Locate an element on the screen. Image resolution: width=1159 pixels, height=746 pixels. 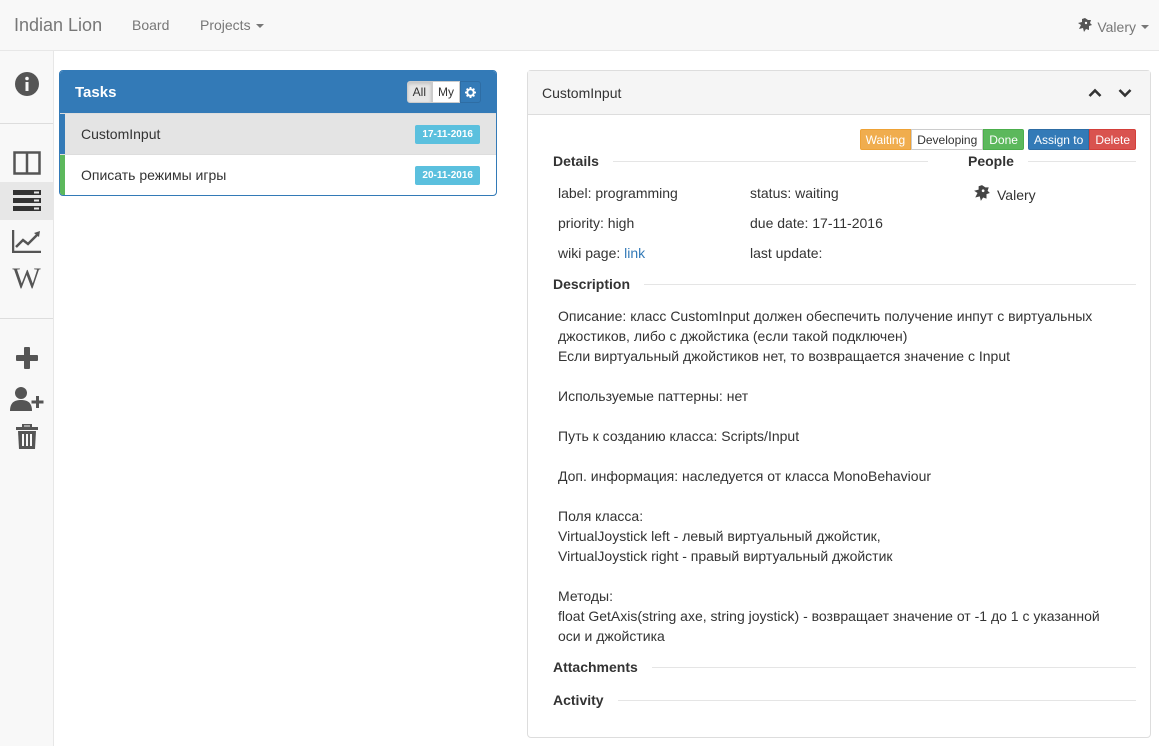
task-label-field: label: programming is located at coordinates (618, 193).